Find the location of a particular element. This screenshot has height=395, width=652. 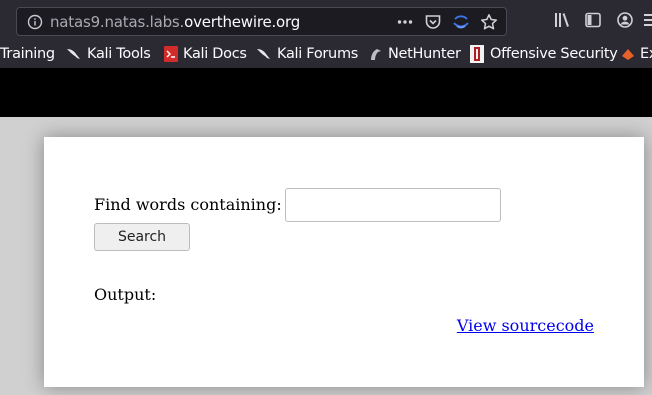

sidebar-icon is located at coordinates (593, 20).